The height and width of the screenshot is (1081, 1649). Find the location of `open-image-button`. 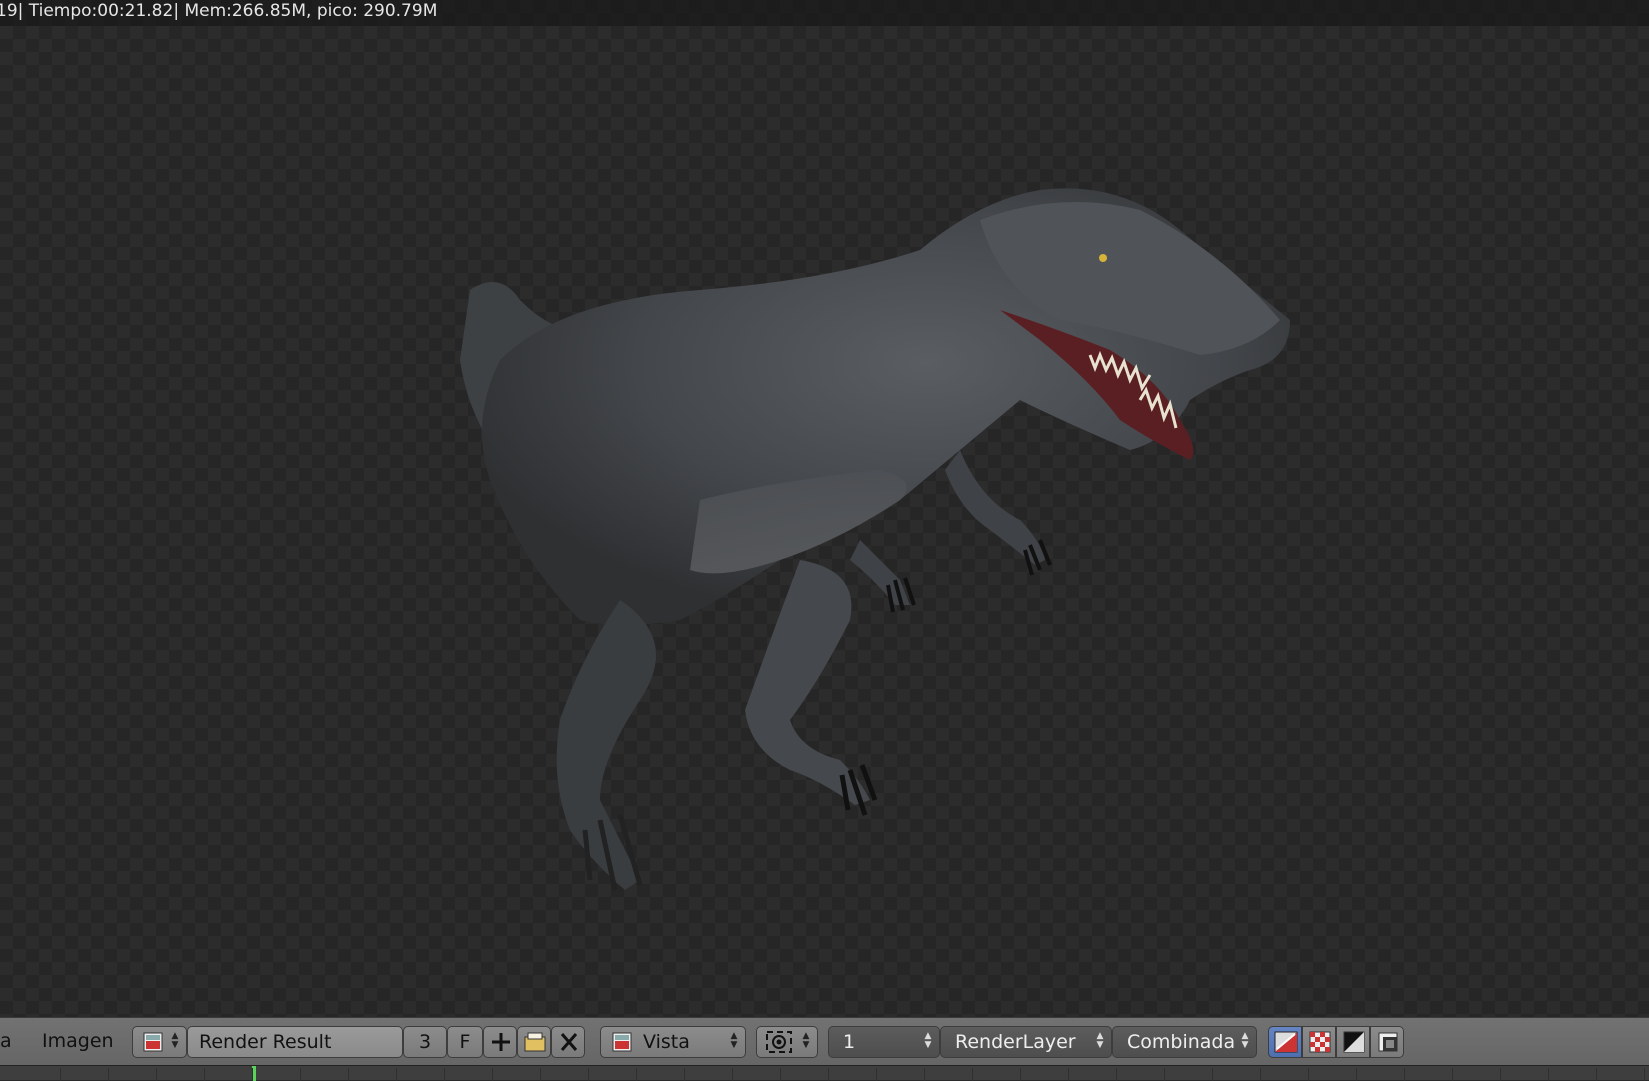

open-image-button is located at coordinates (534, 1042).